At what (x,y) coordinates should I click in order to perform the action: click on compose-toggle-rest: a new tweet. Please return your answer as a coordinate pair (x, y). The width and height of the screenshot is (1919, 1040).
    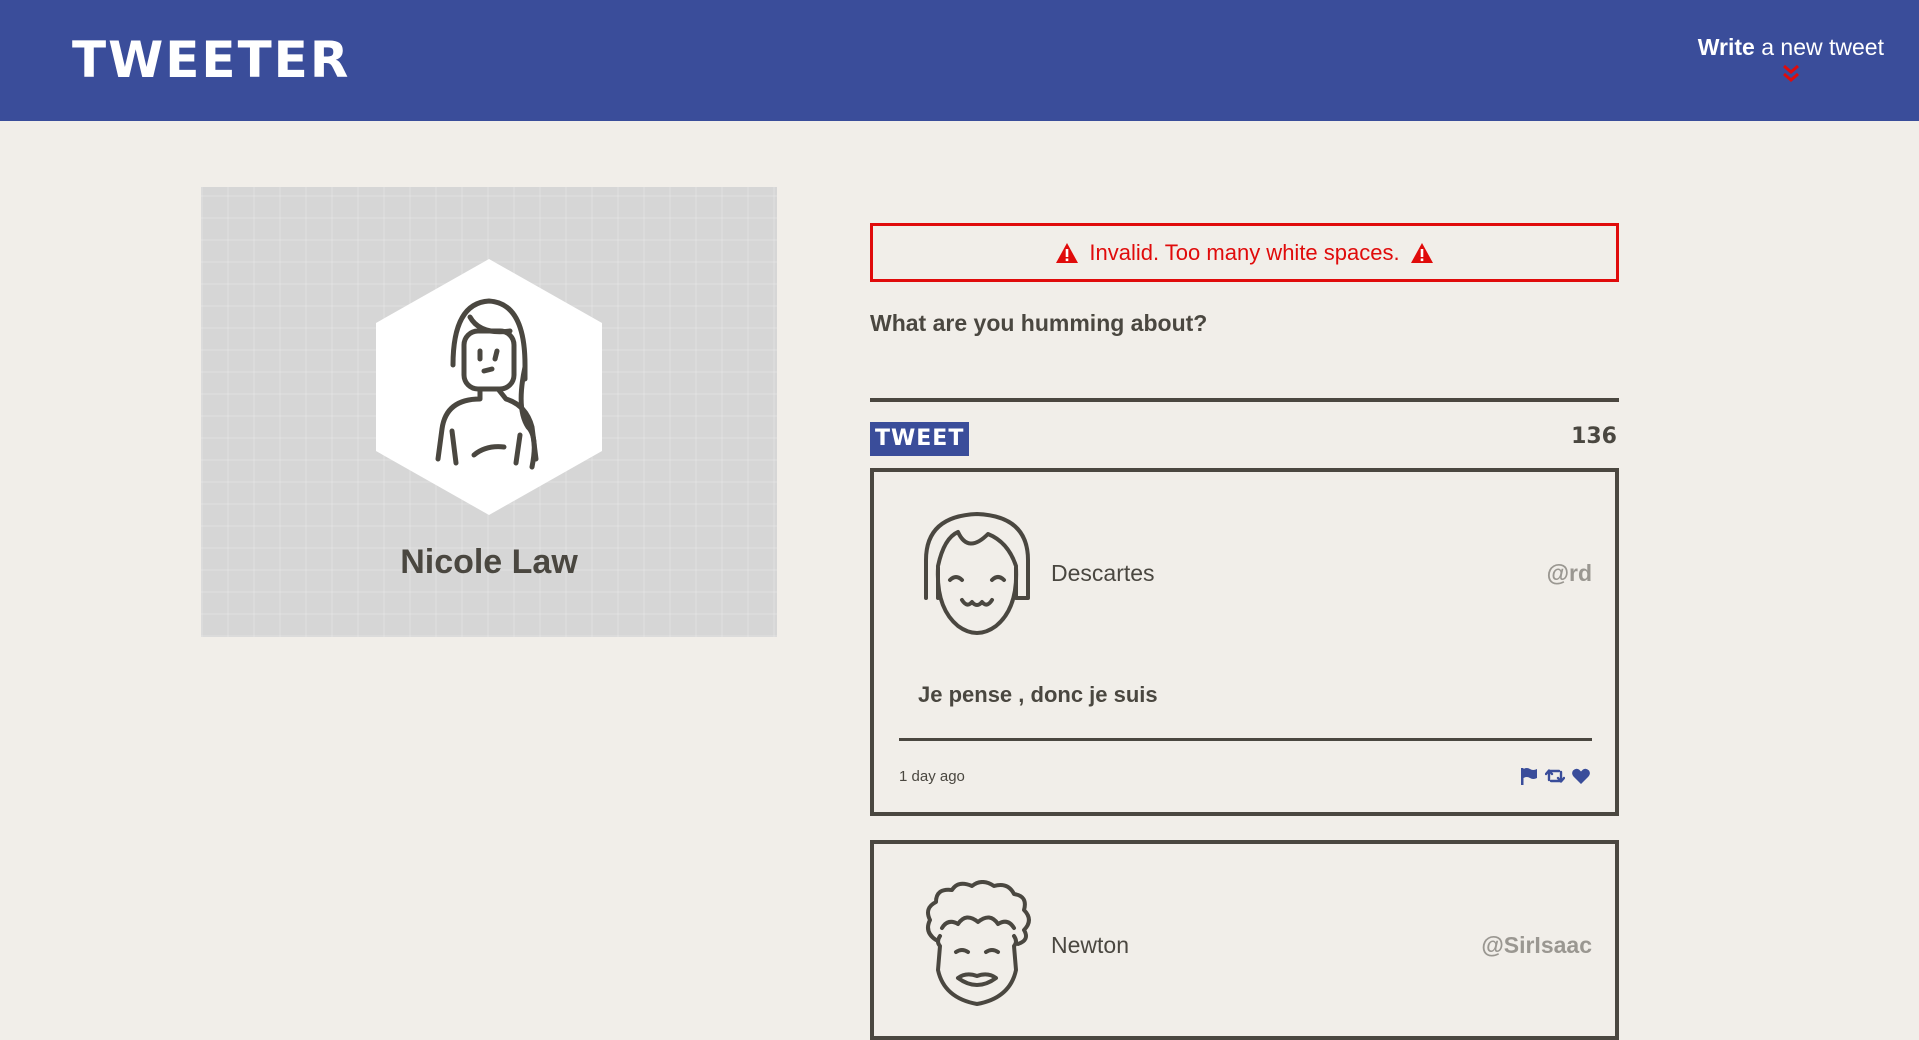
    Looking at the image, I should click on (1819, 47).